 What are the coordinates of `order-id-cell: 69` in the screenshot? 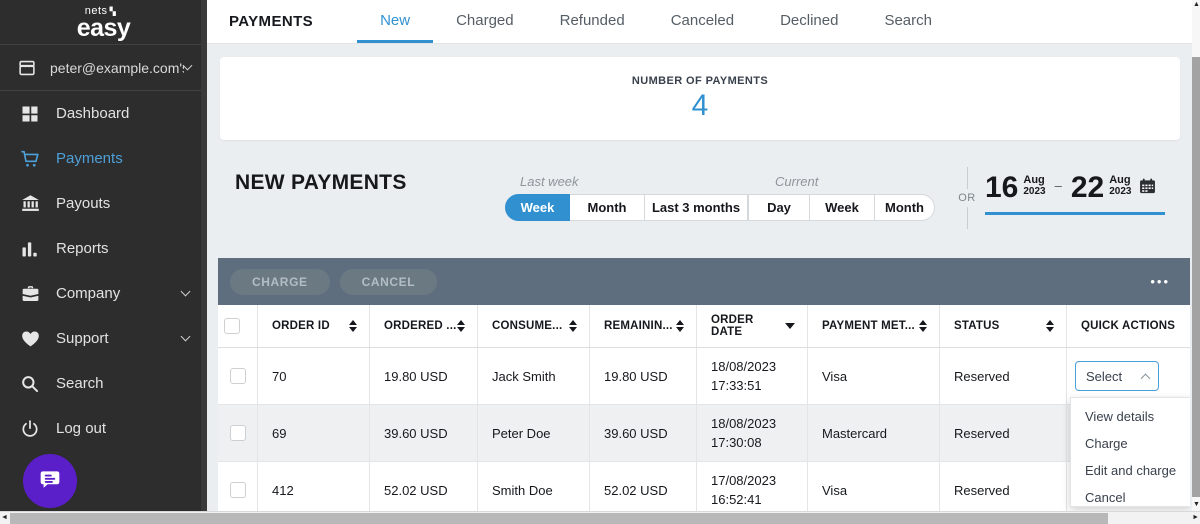 It's located at (314, 433).